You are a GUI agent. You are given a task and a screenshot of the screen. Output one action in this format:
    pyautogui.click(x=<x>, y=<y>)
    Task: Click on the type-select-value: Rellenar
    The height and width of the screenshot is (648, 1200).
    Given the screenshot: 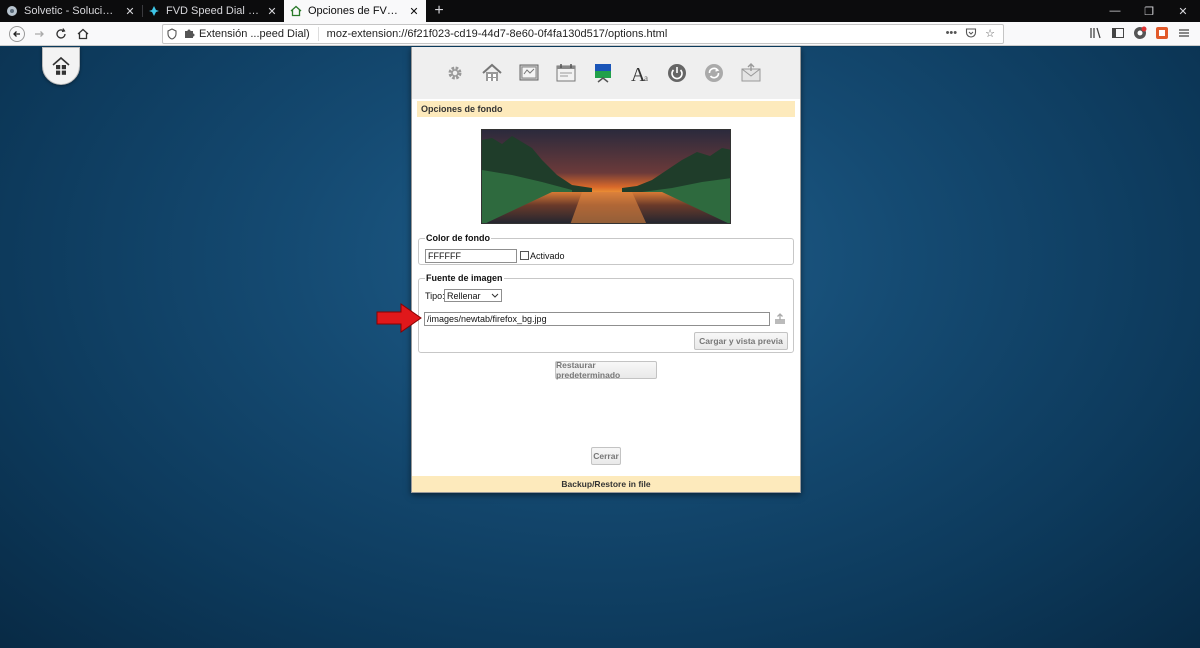 What is the action you would take?
    pyautogui.click(x=464, y=295)
    